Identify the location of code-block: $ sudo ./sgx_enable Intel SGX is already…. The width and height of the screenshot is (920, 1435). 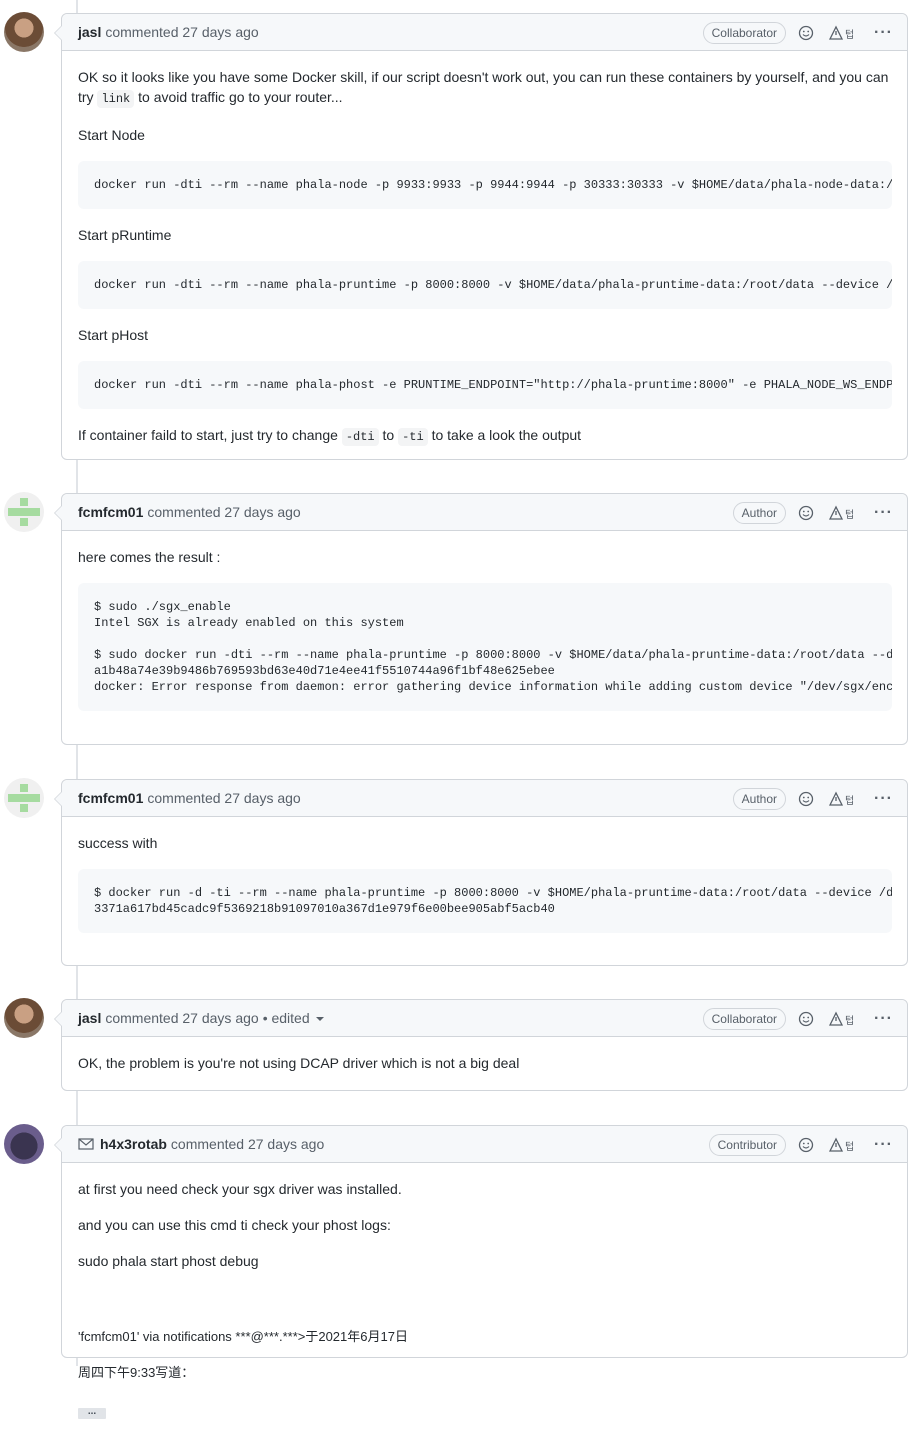
(485, 647).